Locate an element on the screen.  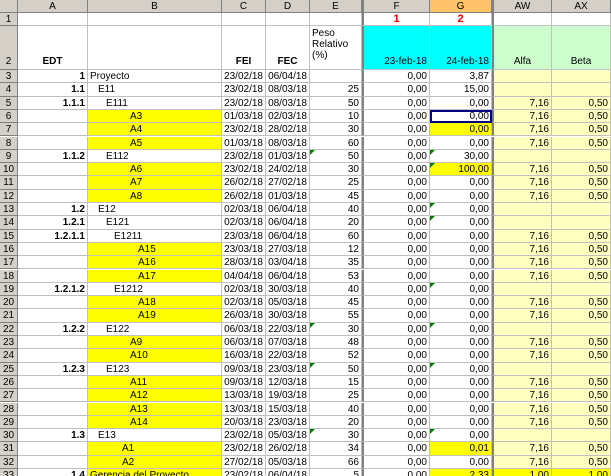
header-fec: FEC is located at coordinates (288, 48).